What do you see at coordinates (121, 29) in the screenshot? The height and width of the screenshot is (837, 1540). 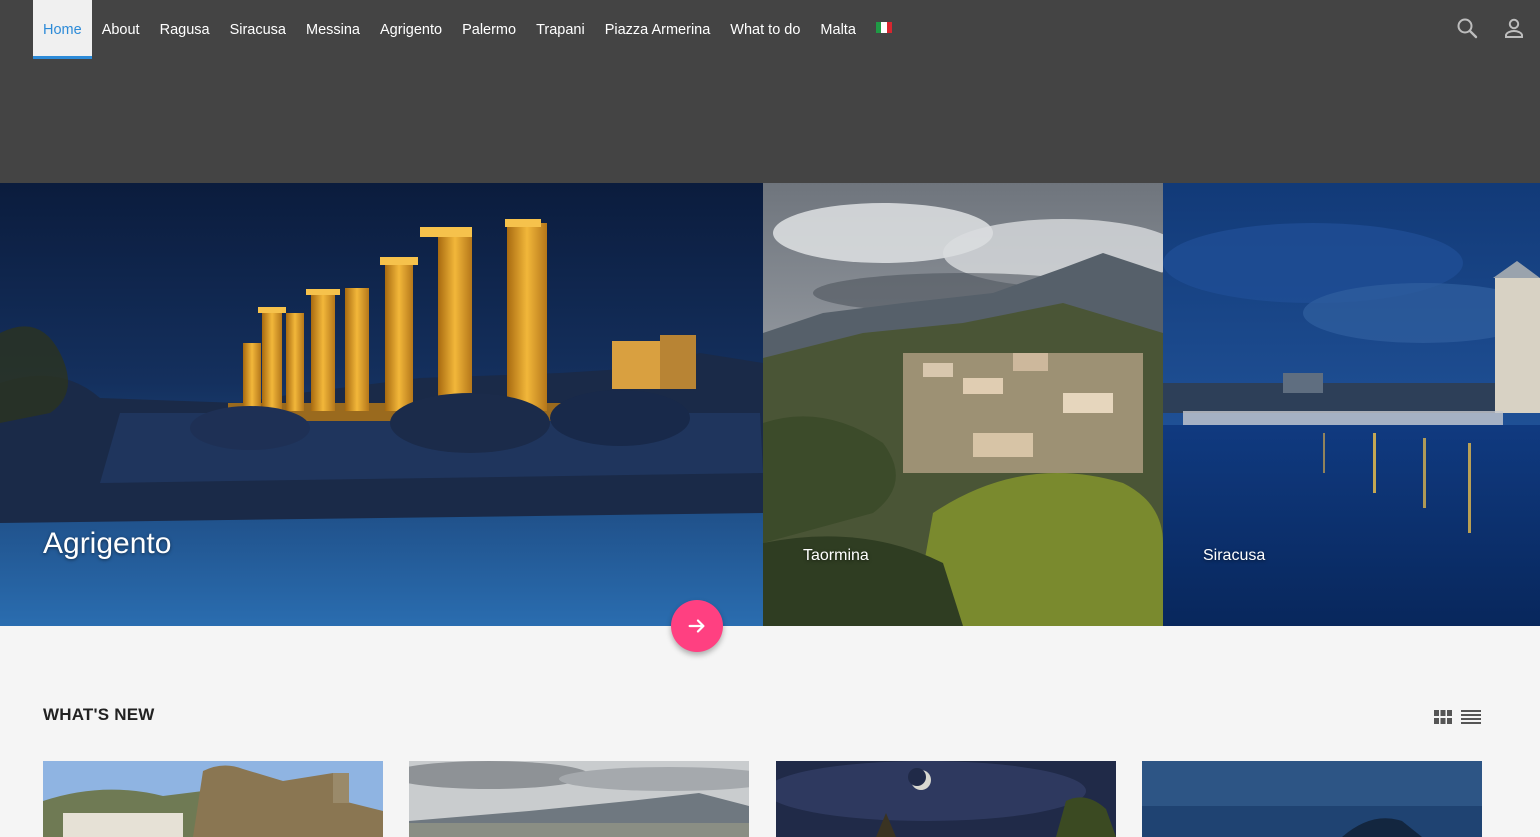 I see `nav-item-about: About` at bounding box center [121, 29].